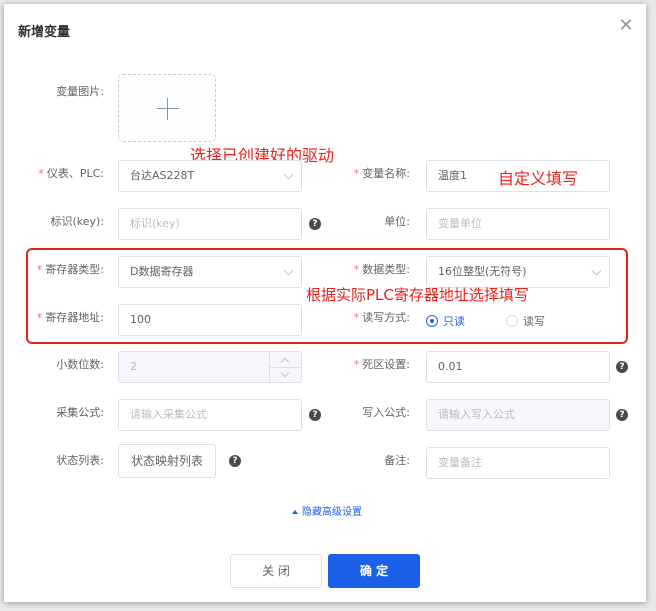  I want to click on identifier-input: 标识(key), so click(210, 224).